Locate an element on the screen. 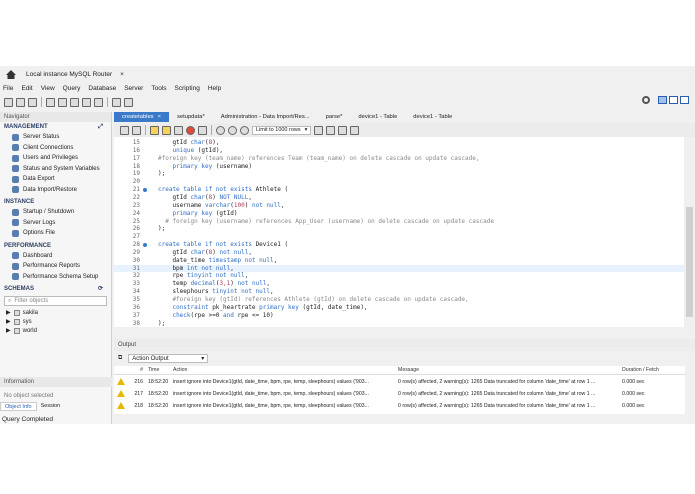 Image resolution: width=695 pixels, height=494 pixels. editor-horizontal-scrollbar is located at coordinates (404, 331).